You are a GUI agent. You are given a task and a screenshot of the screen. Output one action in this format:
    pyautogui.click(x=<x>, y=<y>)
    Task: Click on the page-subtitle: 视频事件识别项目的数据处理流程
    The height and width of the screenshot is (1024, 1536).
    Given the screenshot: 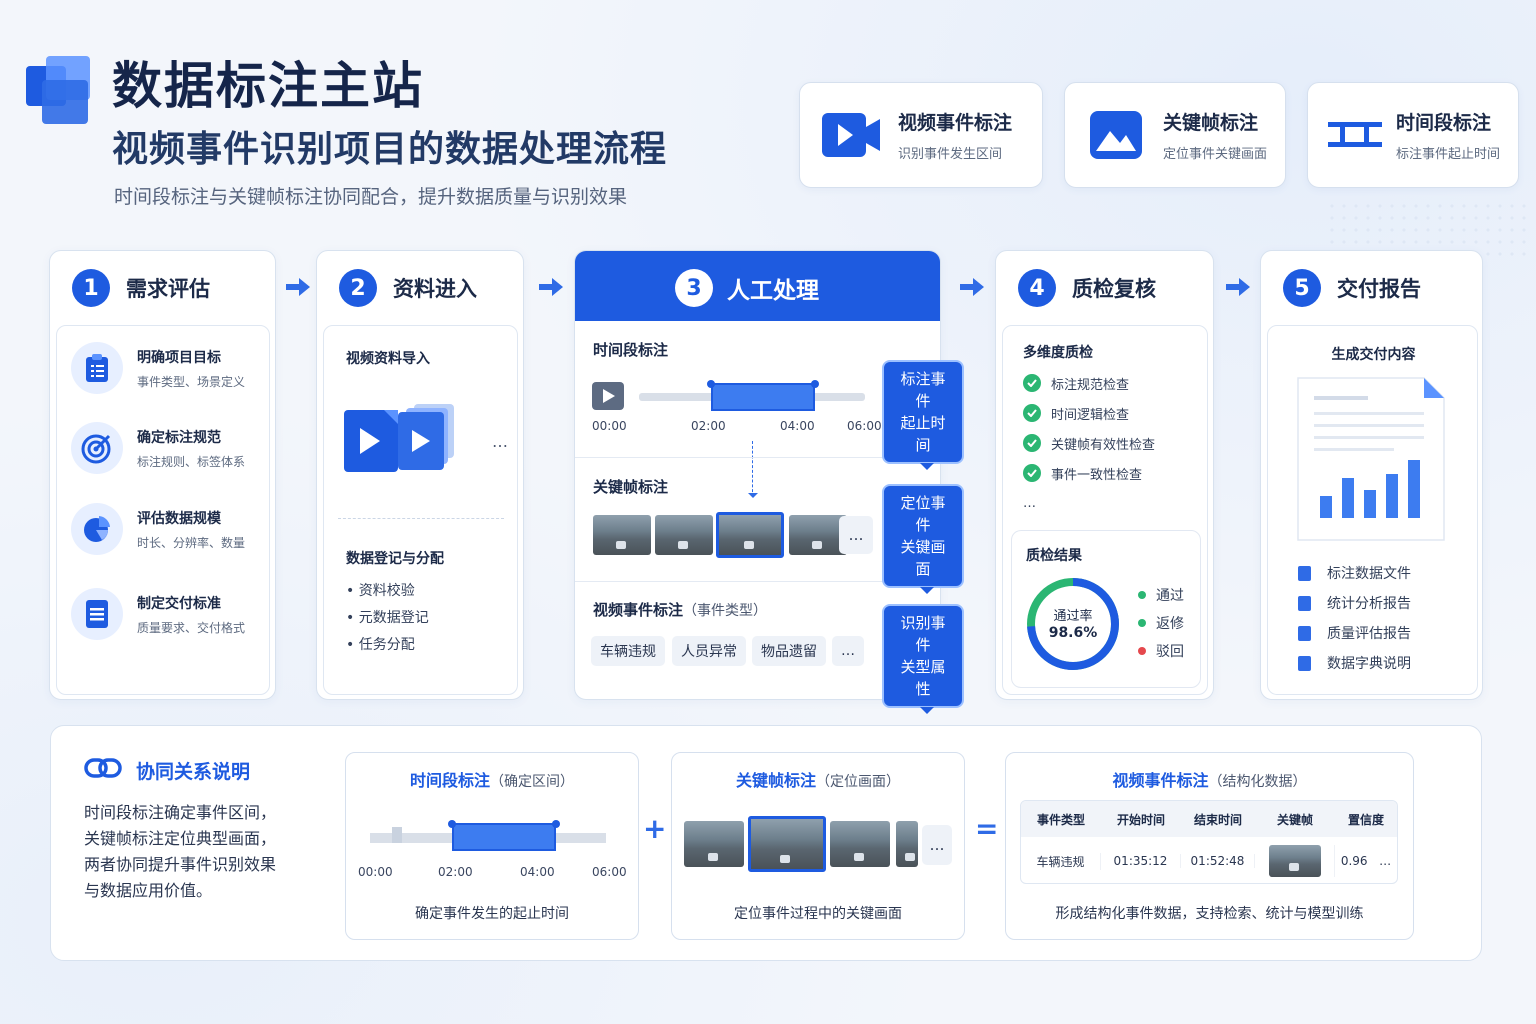 What is the action you would take?
    pyautogui.click(x=390, y=149)
    